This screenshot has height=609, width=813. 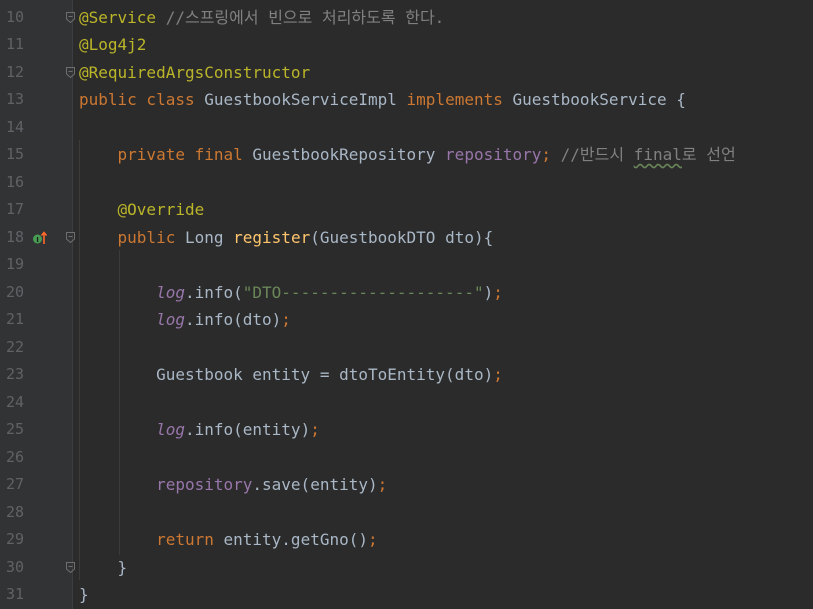 What do you see at coordinates (247, 429) in the screenshot?
I see `code-token: .info(entity)` at bounding box center [247, 429].